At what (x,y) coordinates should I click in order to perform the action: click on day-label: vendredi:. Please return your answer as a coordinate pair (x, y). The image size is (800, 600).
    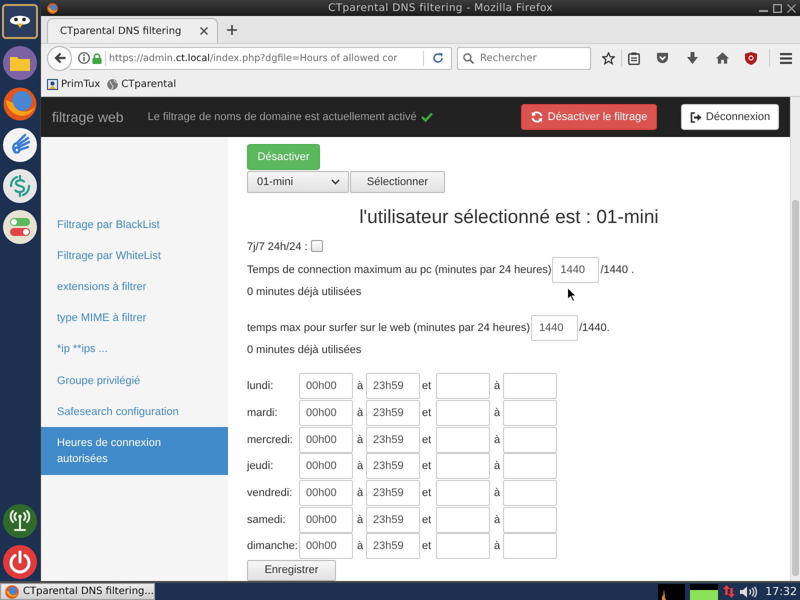
    Looking at the image, I should click on (269, 493).